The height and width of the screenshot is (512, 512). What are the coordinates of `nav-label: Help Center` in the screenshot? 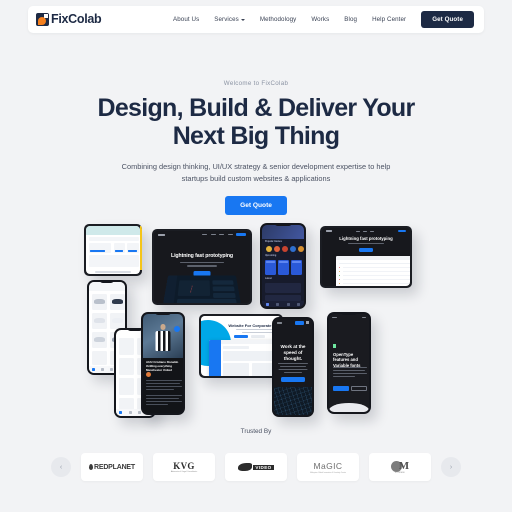 It's located at (389, 19).